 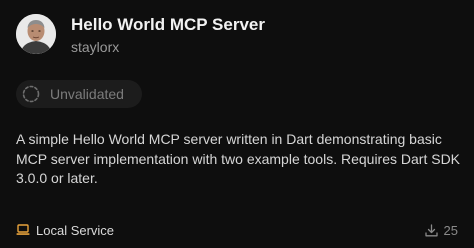 What do you see at coordinates (95, 47) in the screenshot?
I see `author-name: staylorx` at bounding box center [95, 47].